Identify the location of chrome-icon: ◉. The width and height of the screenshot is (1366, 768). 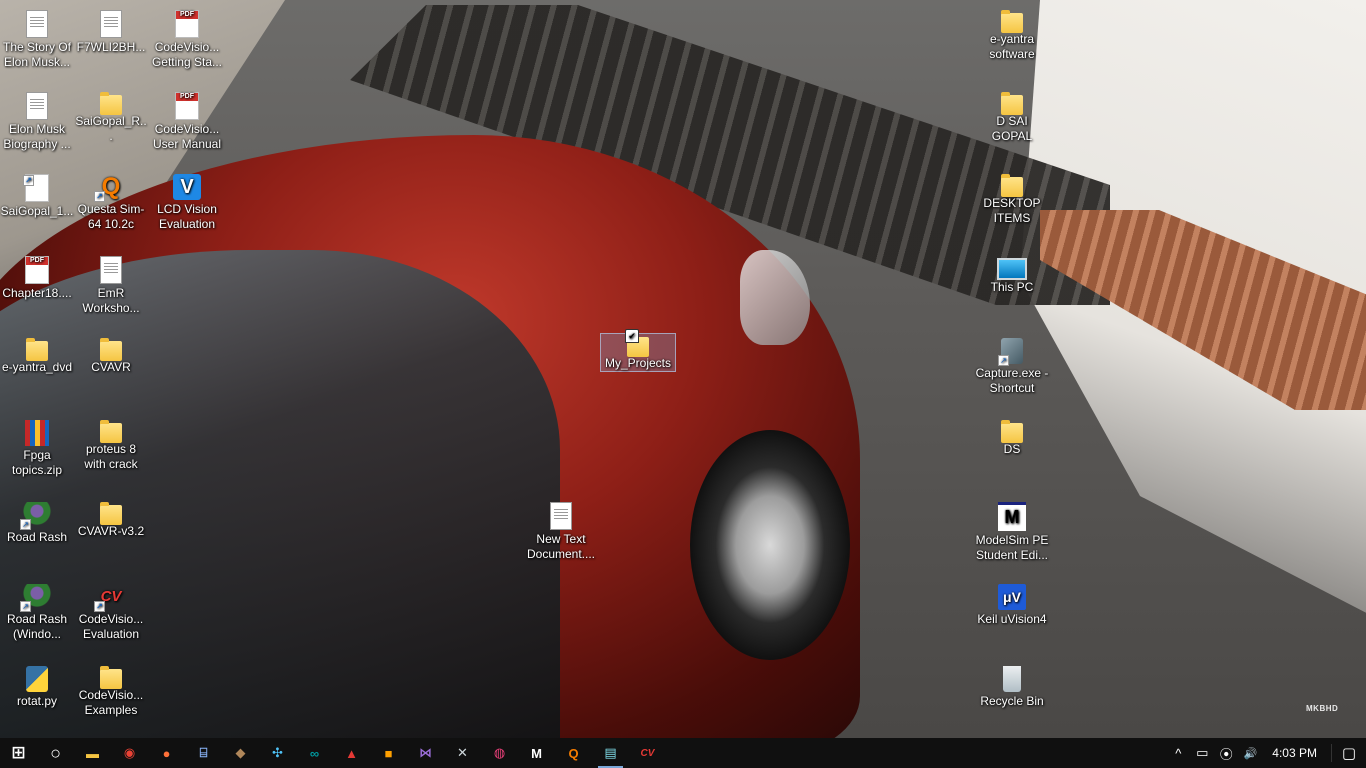
(129, 752).